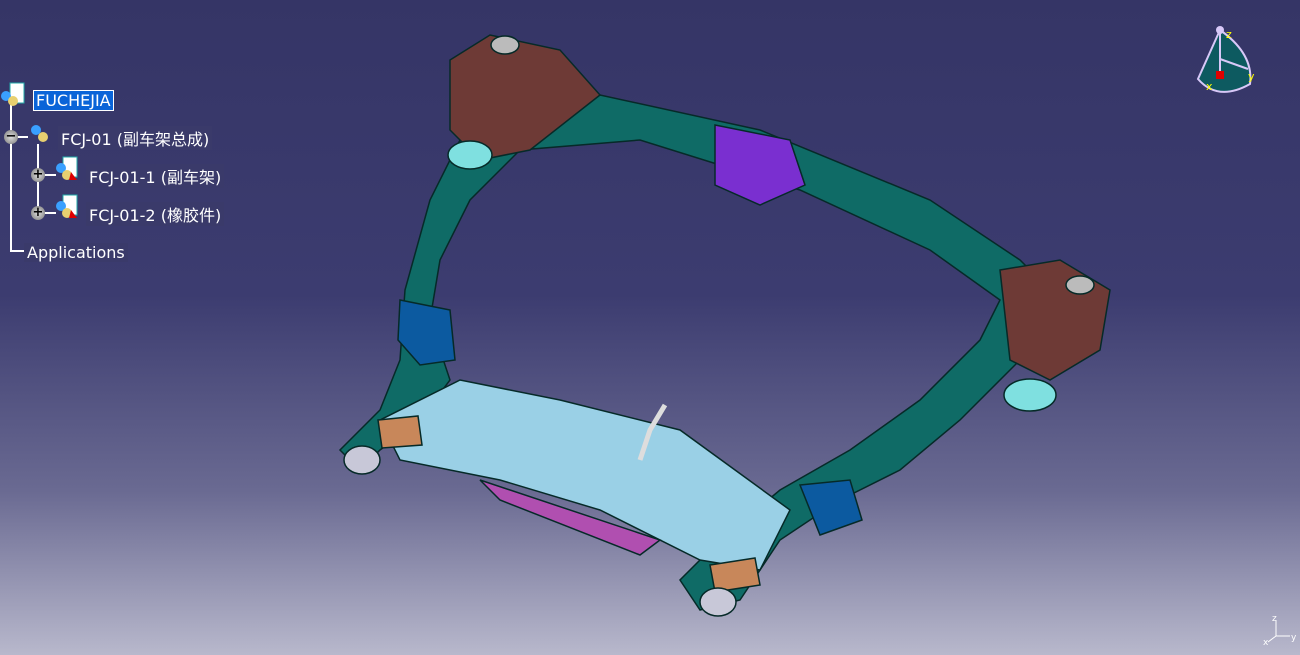 The height and width of the screenshot is (655, 1300). Describe the element at coordinates (584, 475) in the screenshot. I see `crossmember` at that location.